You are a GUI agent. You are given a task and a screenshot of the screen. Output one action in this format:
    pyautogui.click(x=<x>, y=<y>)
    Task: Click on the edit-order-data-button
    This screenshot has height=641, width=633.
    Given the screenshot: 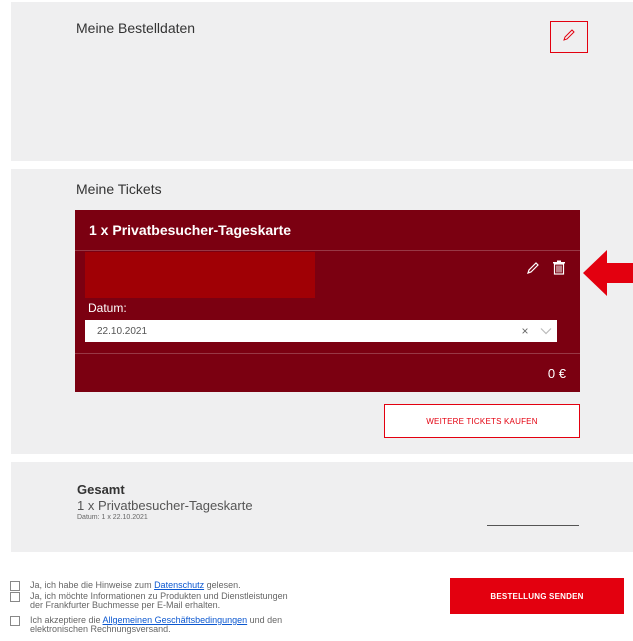 What is the action you would take?
    pyautogui.click(x=569, y=37)
    